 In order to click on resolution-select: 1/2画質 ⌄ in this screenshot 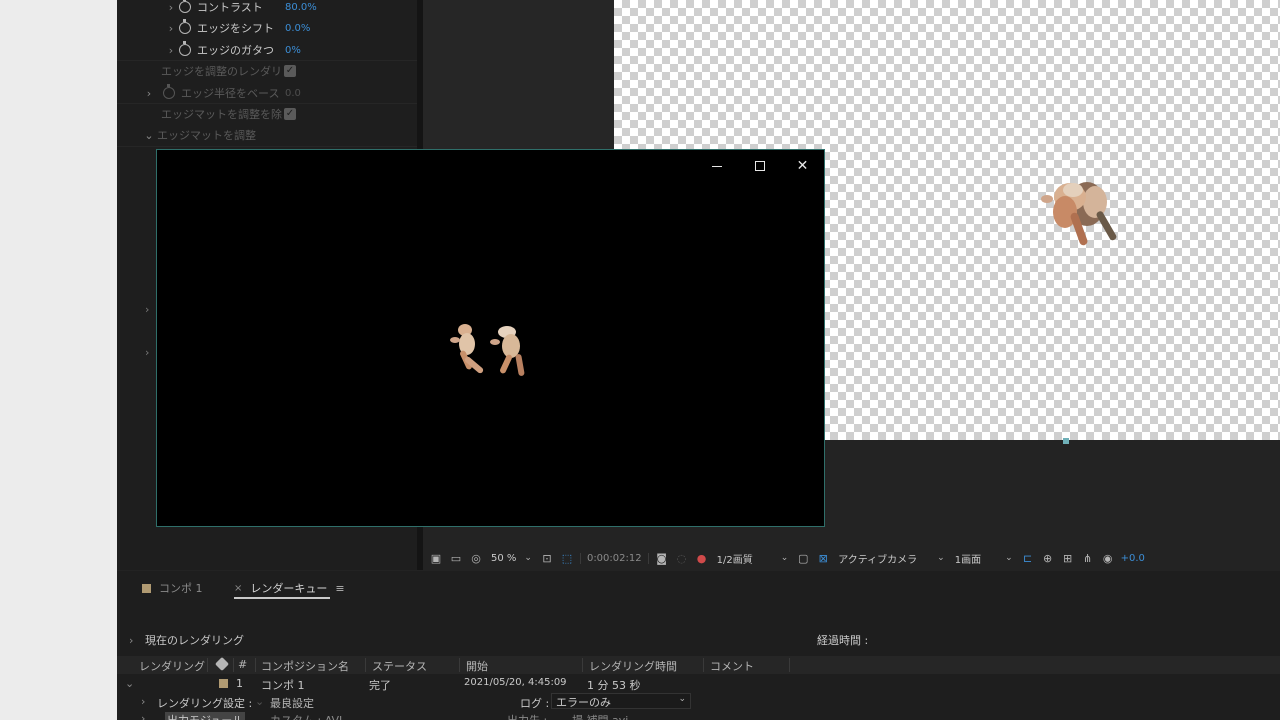, I will do `click(753, 558)`.